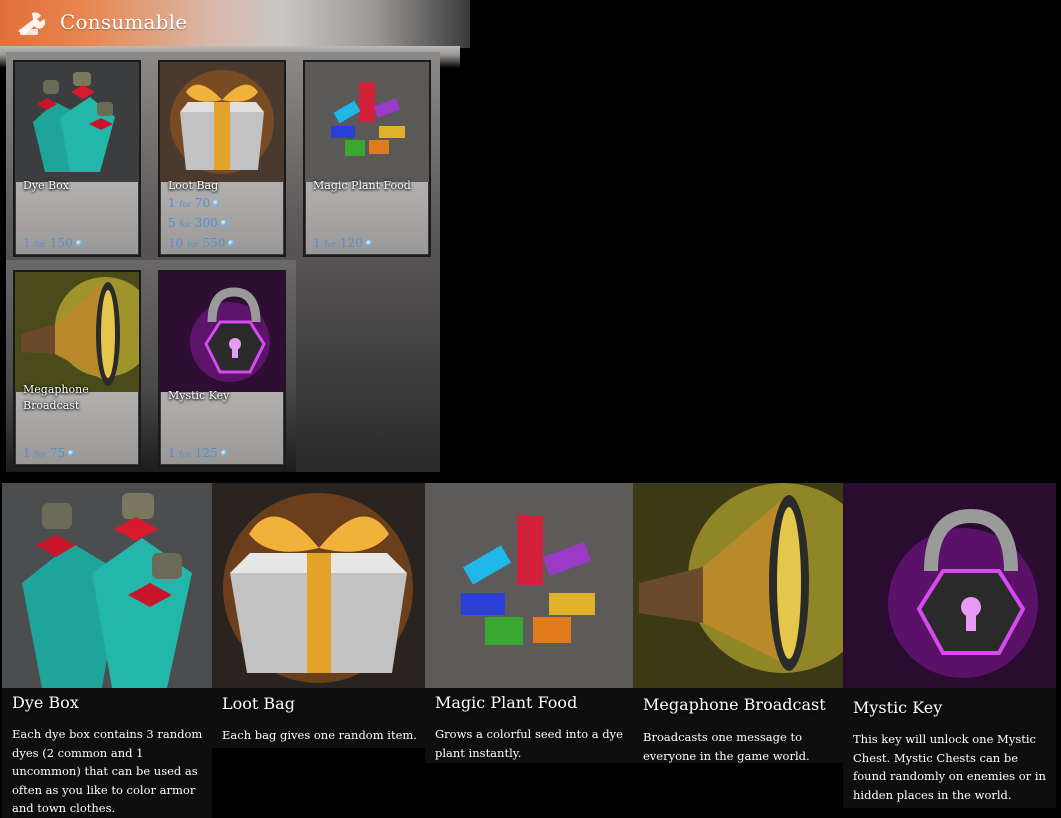  I want to click on price-option: 1 for 75, so click(49, 454).